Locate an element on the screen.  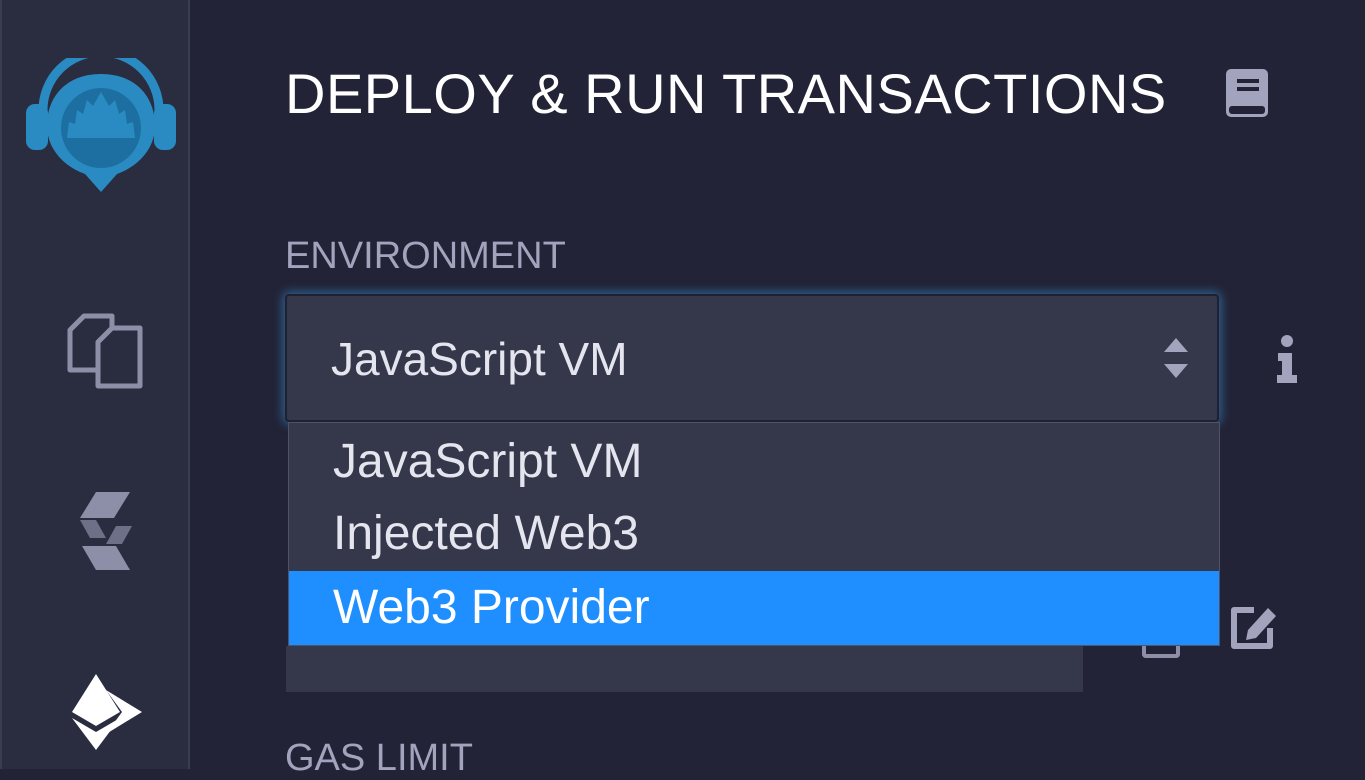
account-select is located at coordinates (684, 669).